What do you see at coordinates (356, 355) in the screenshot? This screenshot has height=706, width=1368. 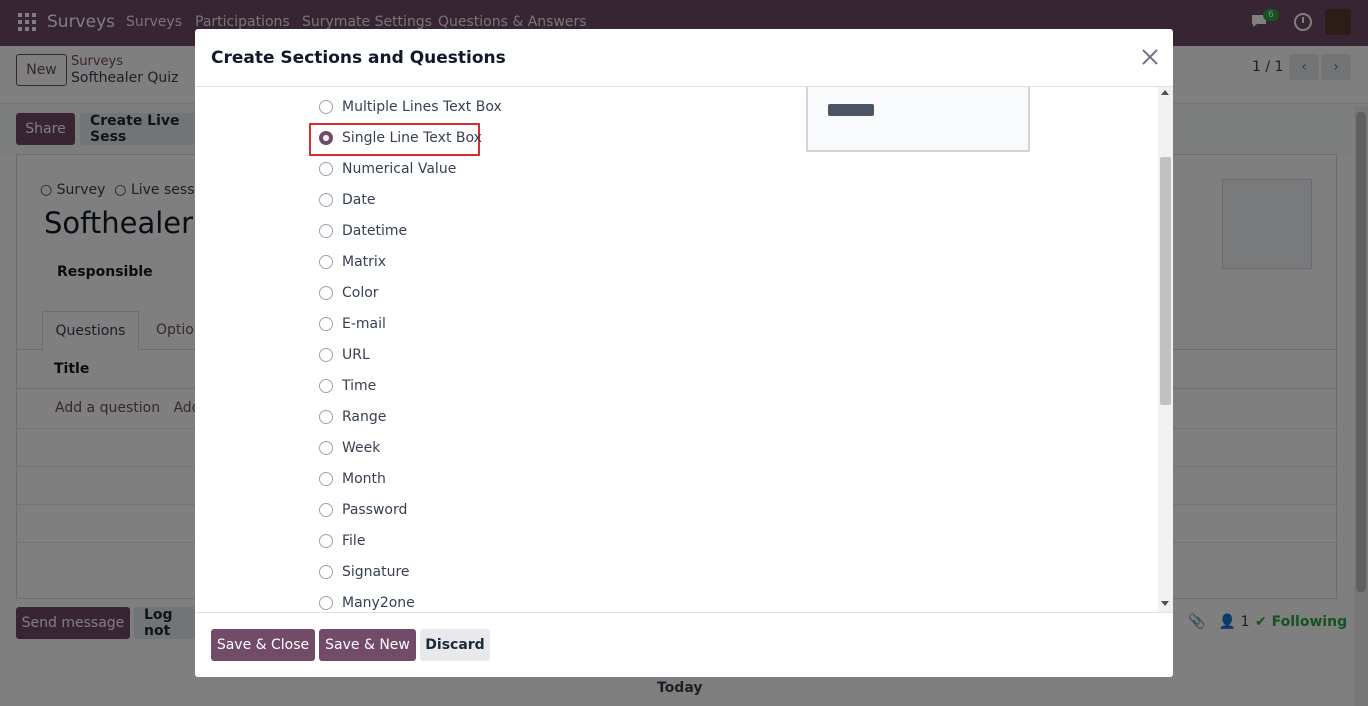 I see `question-type-label: URL` at bounding box center [356, 355].